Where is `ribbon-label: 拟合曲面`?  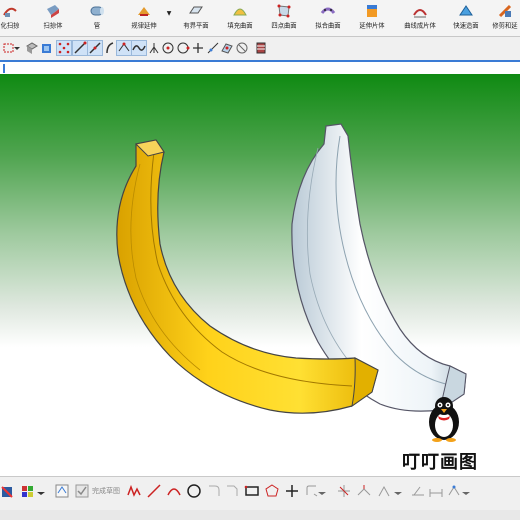 ribbon-label: 拟合曲面 is located at coordinates (328, 25).